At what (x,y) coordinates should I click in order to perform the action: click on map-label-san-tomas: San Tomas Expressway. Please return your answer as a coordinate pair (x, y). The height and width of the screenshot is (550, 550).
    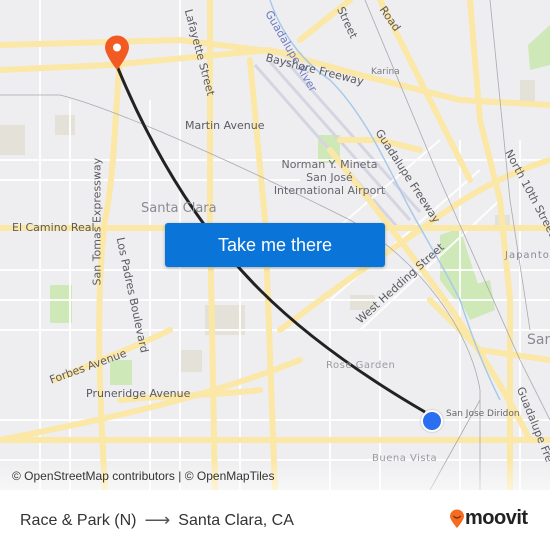
    Looking at the image, I should click on (97, 221).